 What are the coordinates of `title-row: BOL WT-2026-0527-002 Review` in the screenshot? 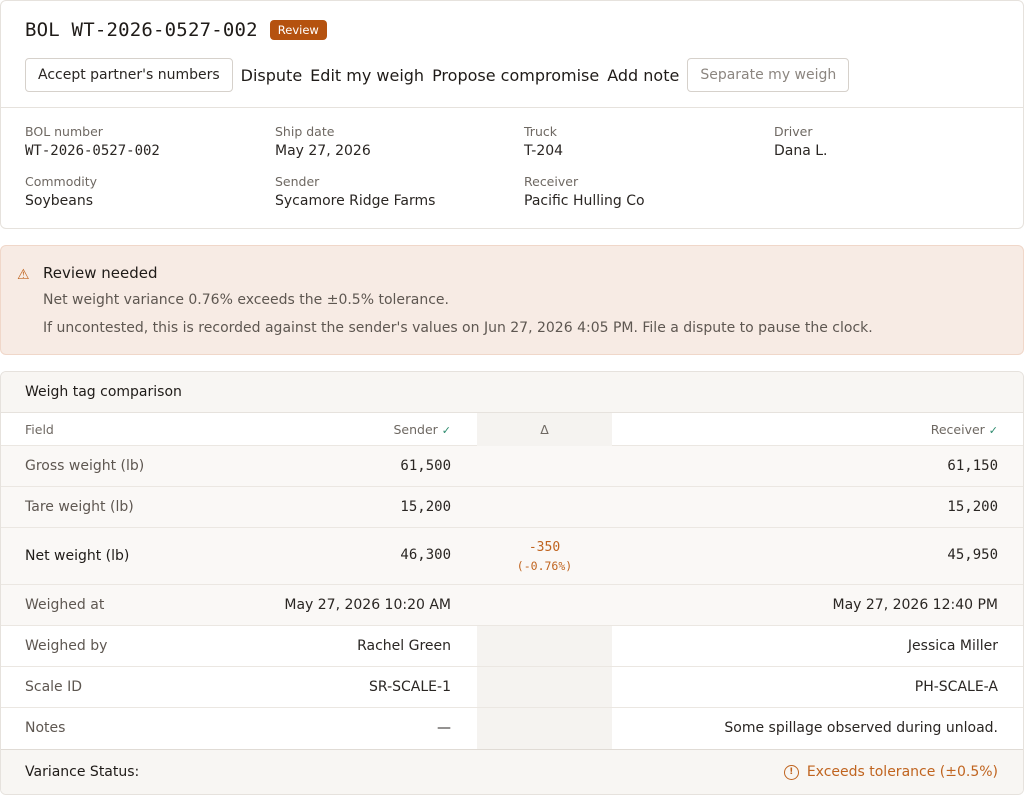 It's located at (176, 30).